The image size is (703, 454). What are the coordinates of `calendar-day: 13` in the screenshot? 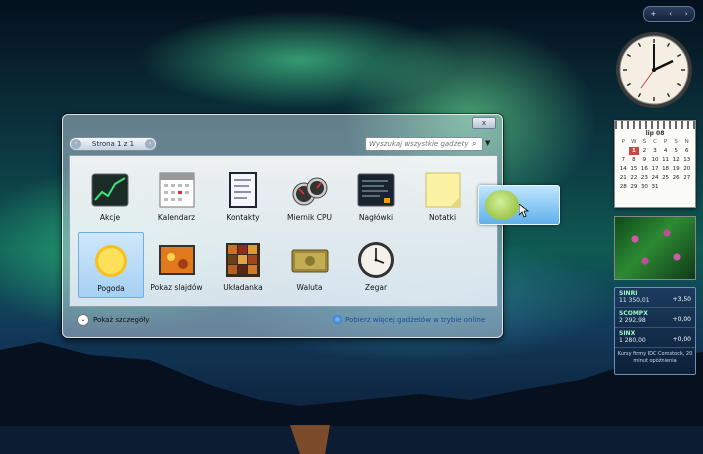 It's located at (686, 160).